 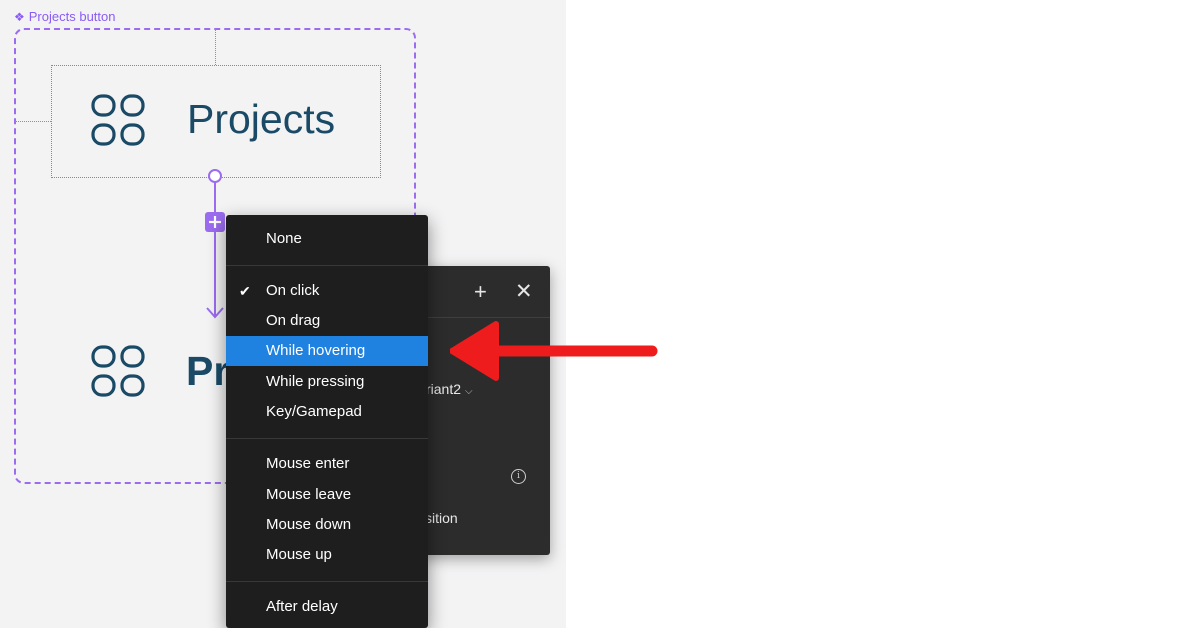 I want to click on menu-item-label: On click, so click(x=293, y=290).